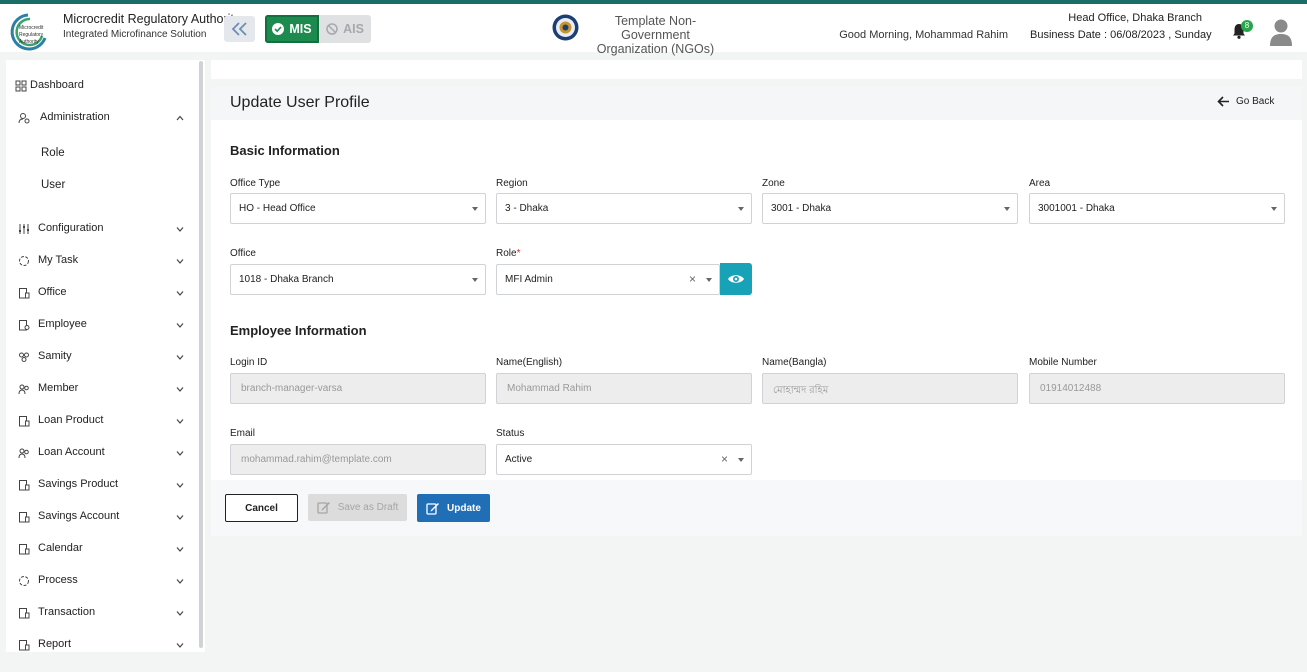  Describe the element at coordinates (105, 453) in the screenshot. I see `sidebar-item-loan-account: Loan Account` at that location.